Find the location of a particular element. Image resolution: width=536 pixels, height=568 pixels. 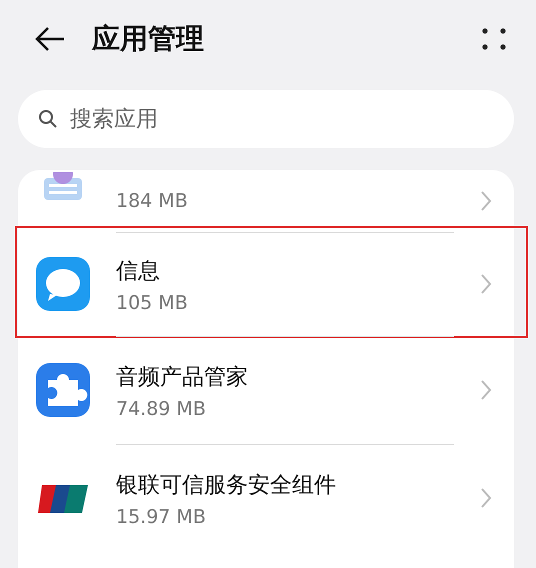

search-field: 搜索应用 is located at coordinates (266, 119).